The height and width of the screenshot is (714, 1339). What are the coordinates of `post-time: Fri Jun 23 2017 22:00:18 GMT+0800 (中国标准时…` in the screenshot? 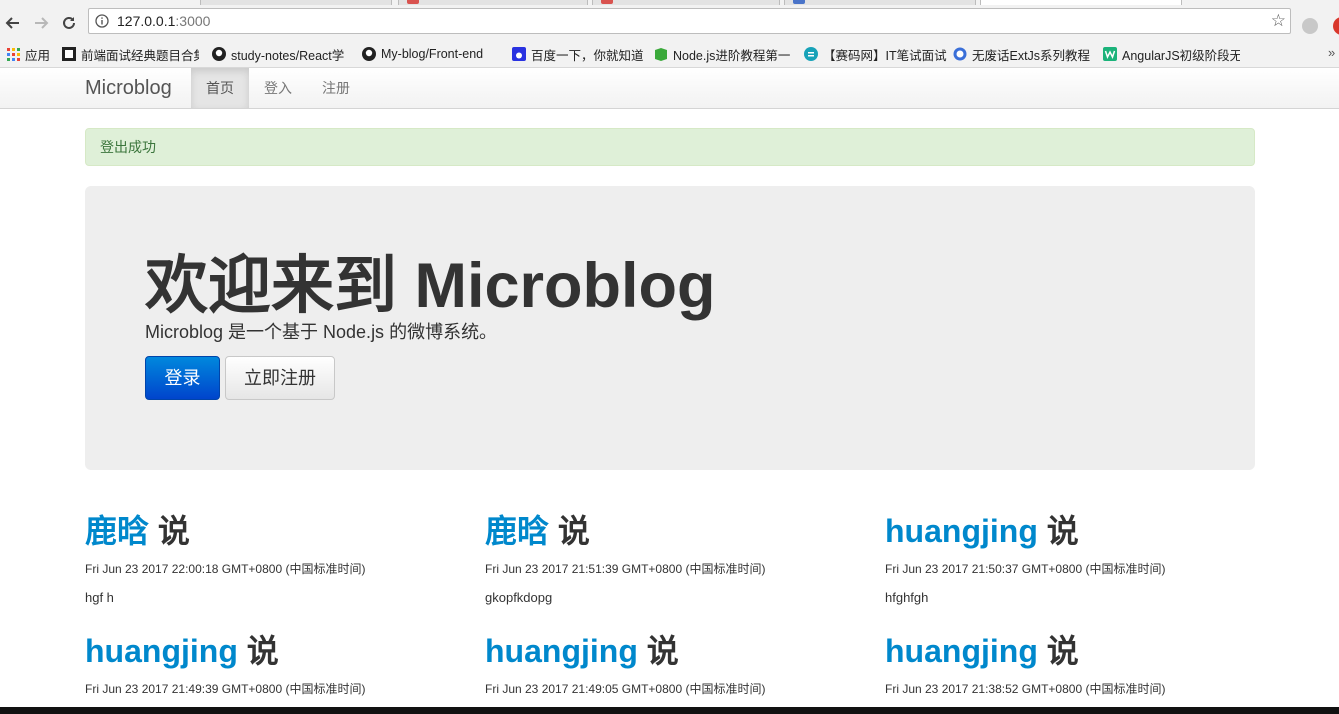 It's located at (225, 569).